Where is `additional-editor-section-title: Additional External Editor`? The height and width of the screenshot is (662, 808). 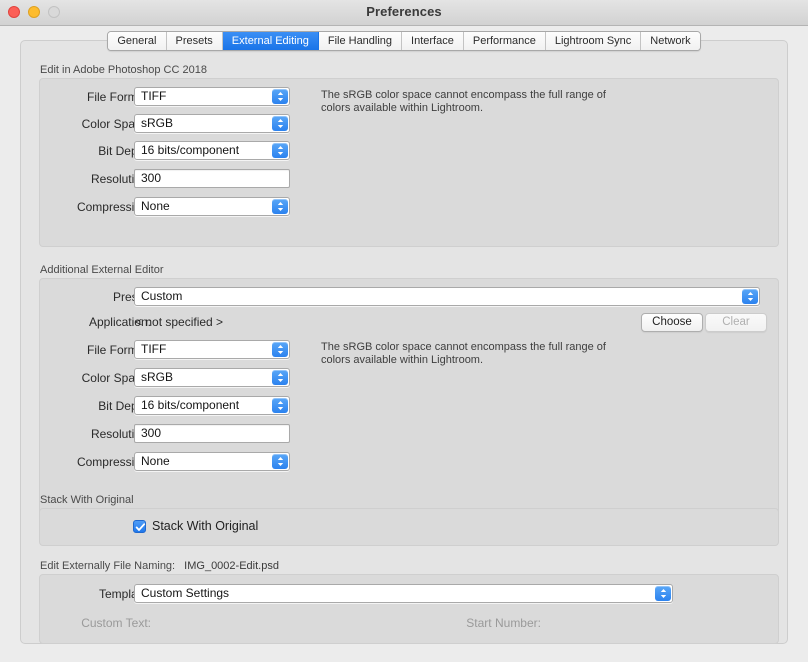 additional-editor-section-title: Additional External Editor is located at coordinates (102, 270).